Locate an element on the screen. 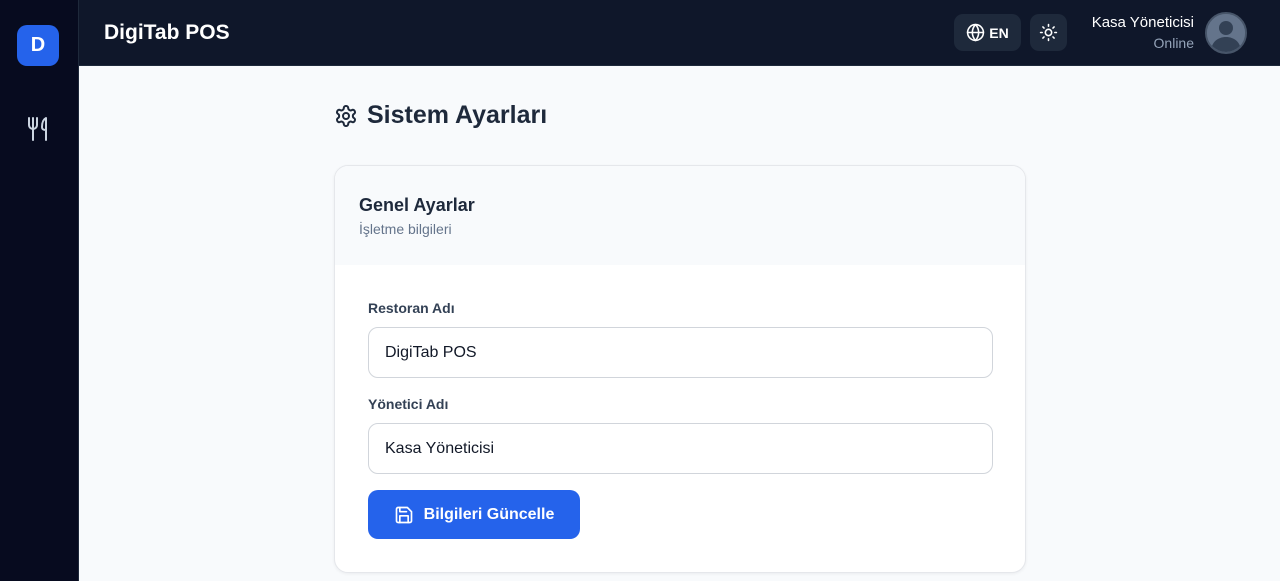 The image size is (1280, 581). utensils-icon is located at coordinates (39, 131).